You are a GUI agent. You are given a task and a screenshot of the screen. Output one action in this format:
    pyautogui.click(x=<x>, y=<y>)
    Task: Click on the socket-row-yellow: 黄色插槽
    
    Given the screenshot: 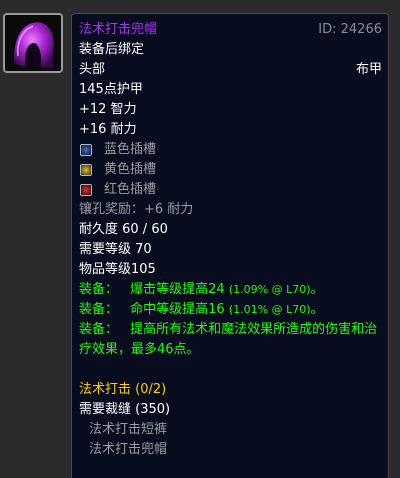 What is the action you would take?
    pyautogui.click(x=230, y=170)
    